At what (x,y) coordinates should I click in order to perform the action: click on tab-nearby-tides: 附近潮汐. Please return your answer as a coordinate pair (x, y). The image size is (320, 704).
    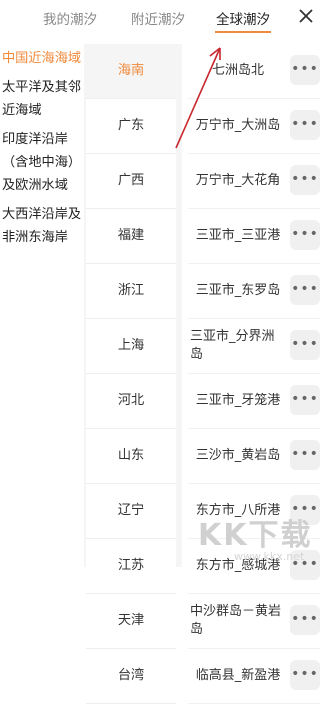
    Looking at the image, I should click on (158, 18).